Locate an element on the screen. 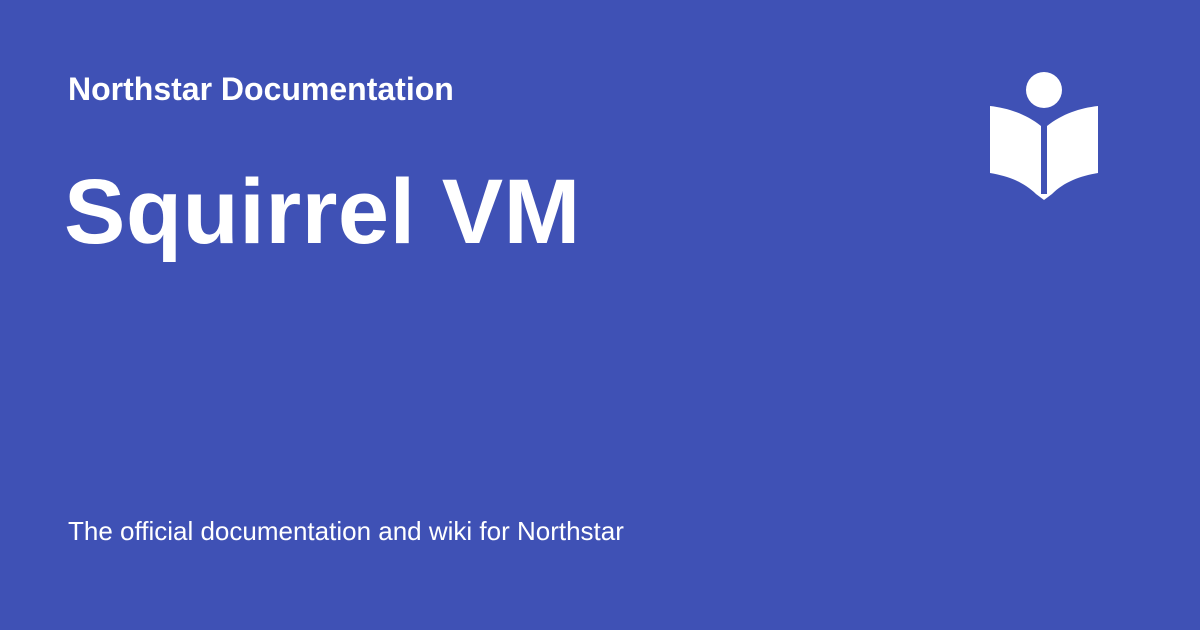  page-title: Squirrel VM is located at coordinates (322, 212).